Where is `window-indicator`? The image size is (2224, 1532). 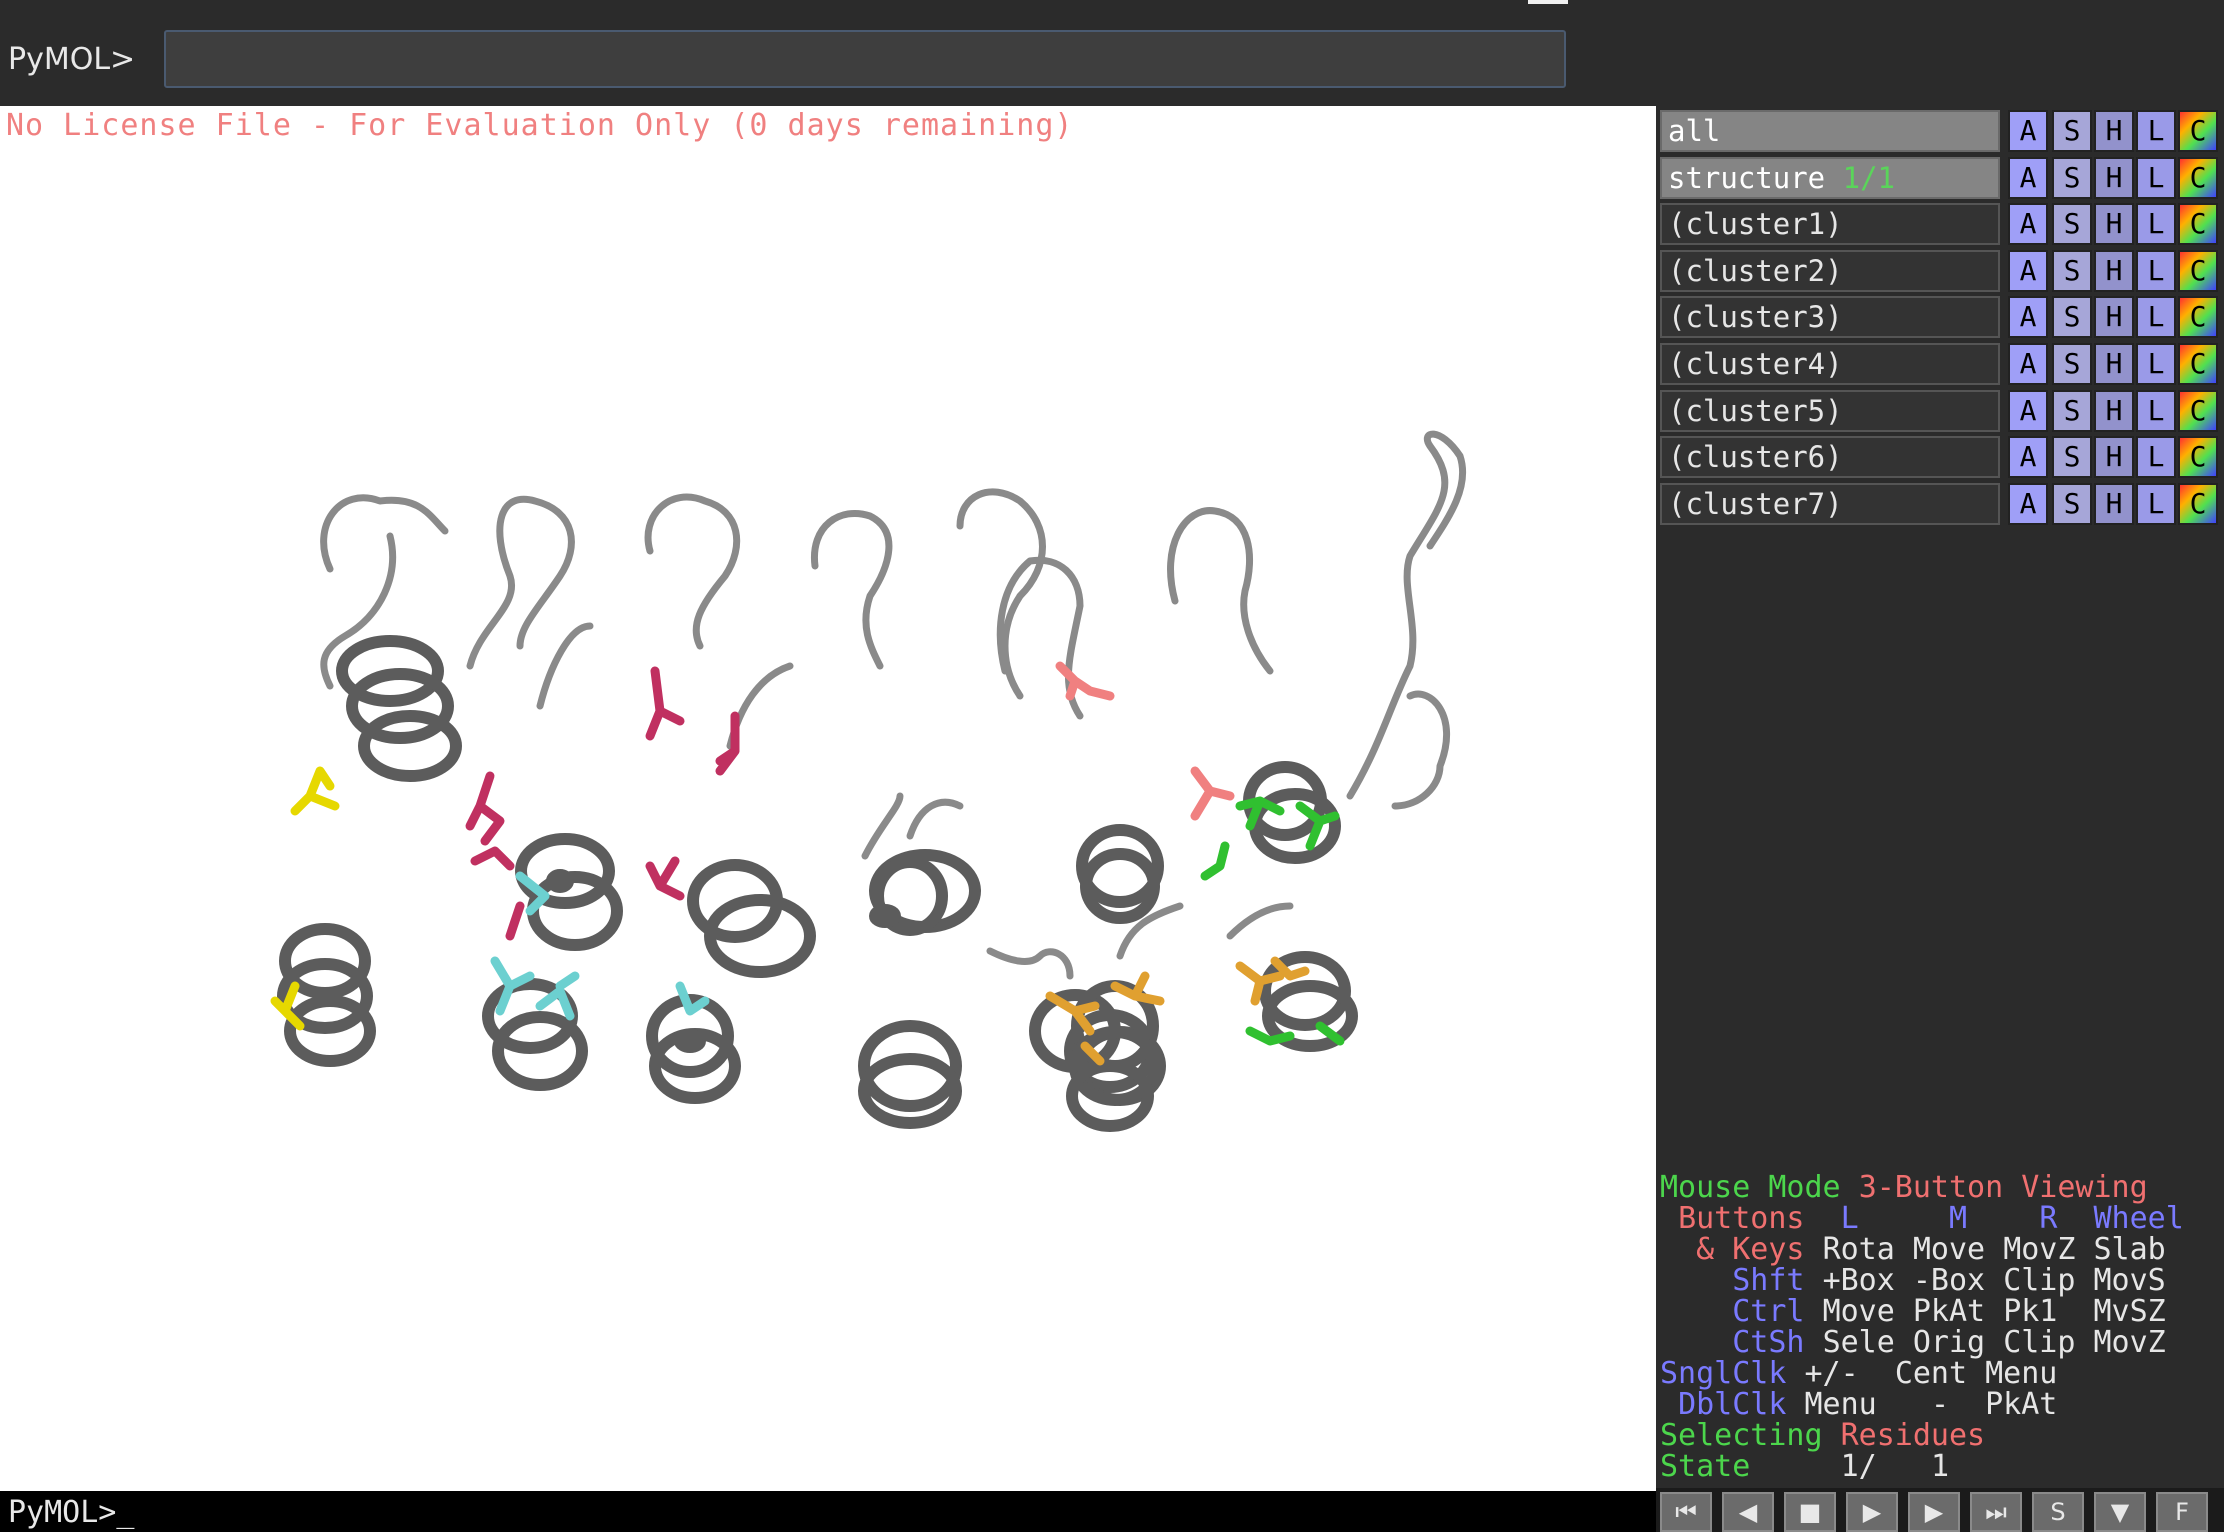
window-indicator is located at coordinates (1548, 2).